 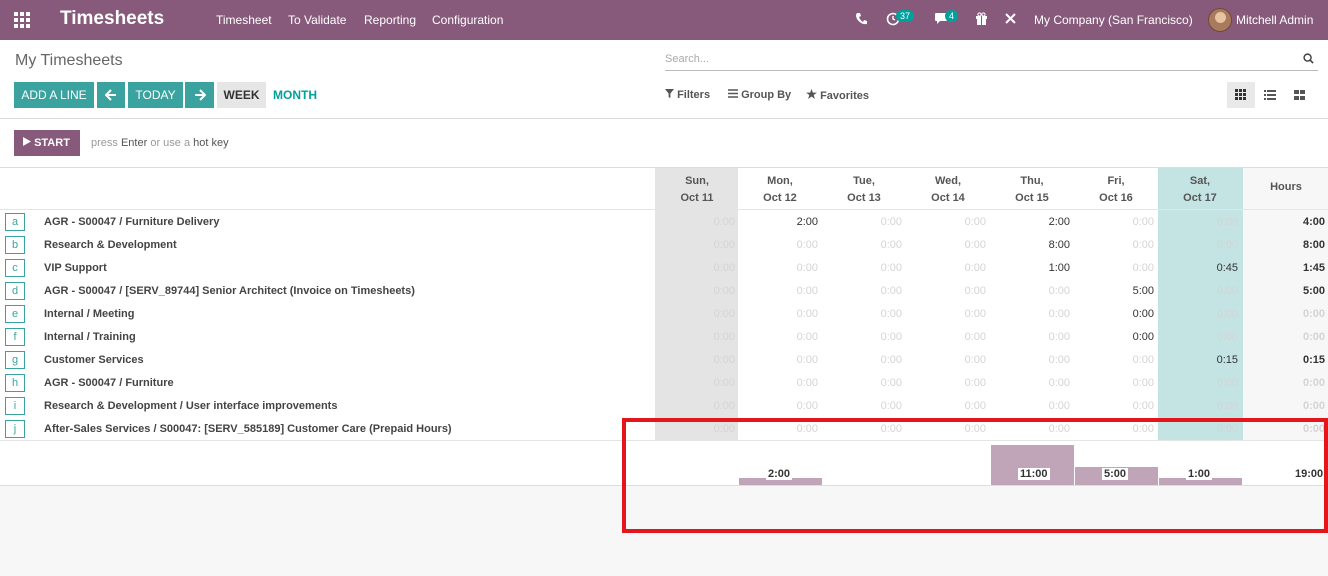 I want to click on hours-cell: 8:00, so click(x=1035, y=245).